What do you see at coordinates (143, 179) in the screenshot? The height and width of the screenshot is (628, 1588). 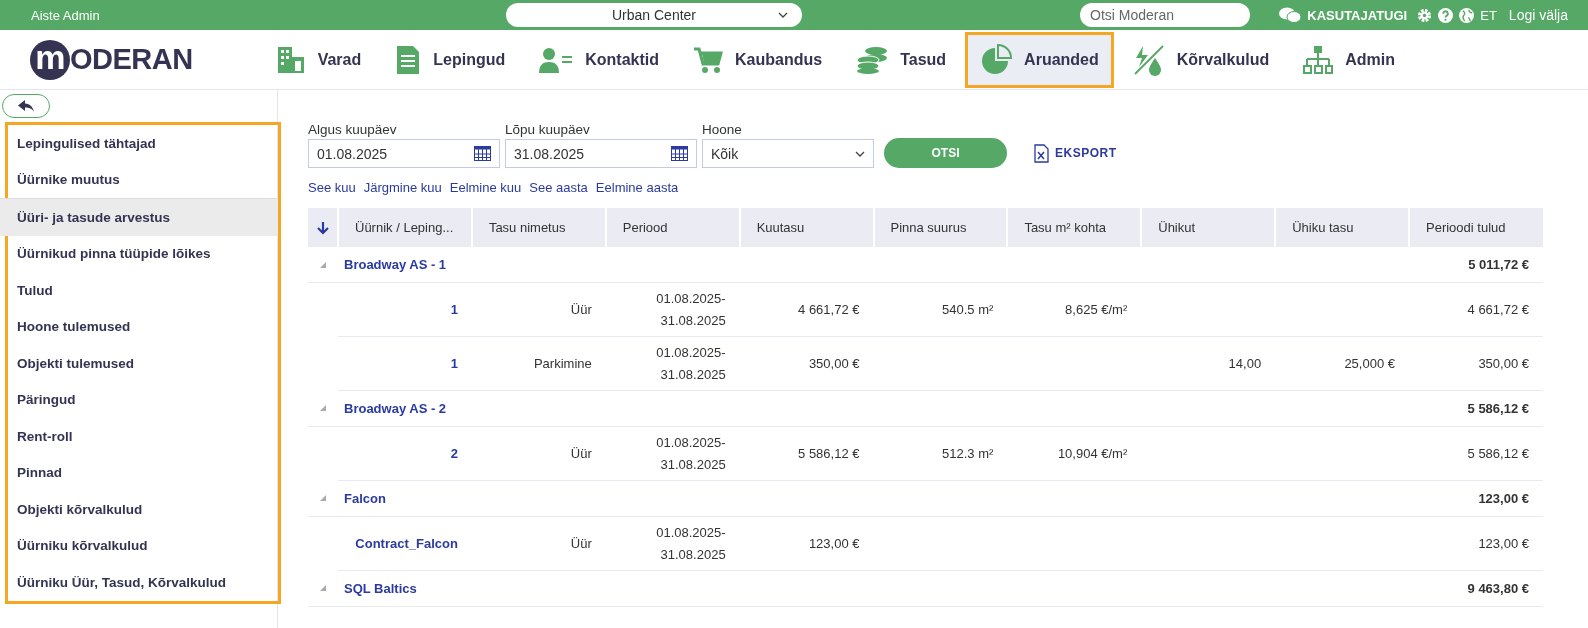 I see `sidebar-item: Üürnike muutus` at bounding box center [143, 179].